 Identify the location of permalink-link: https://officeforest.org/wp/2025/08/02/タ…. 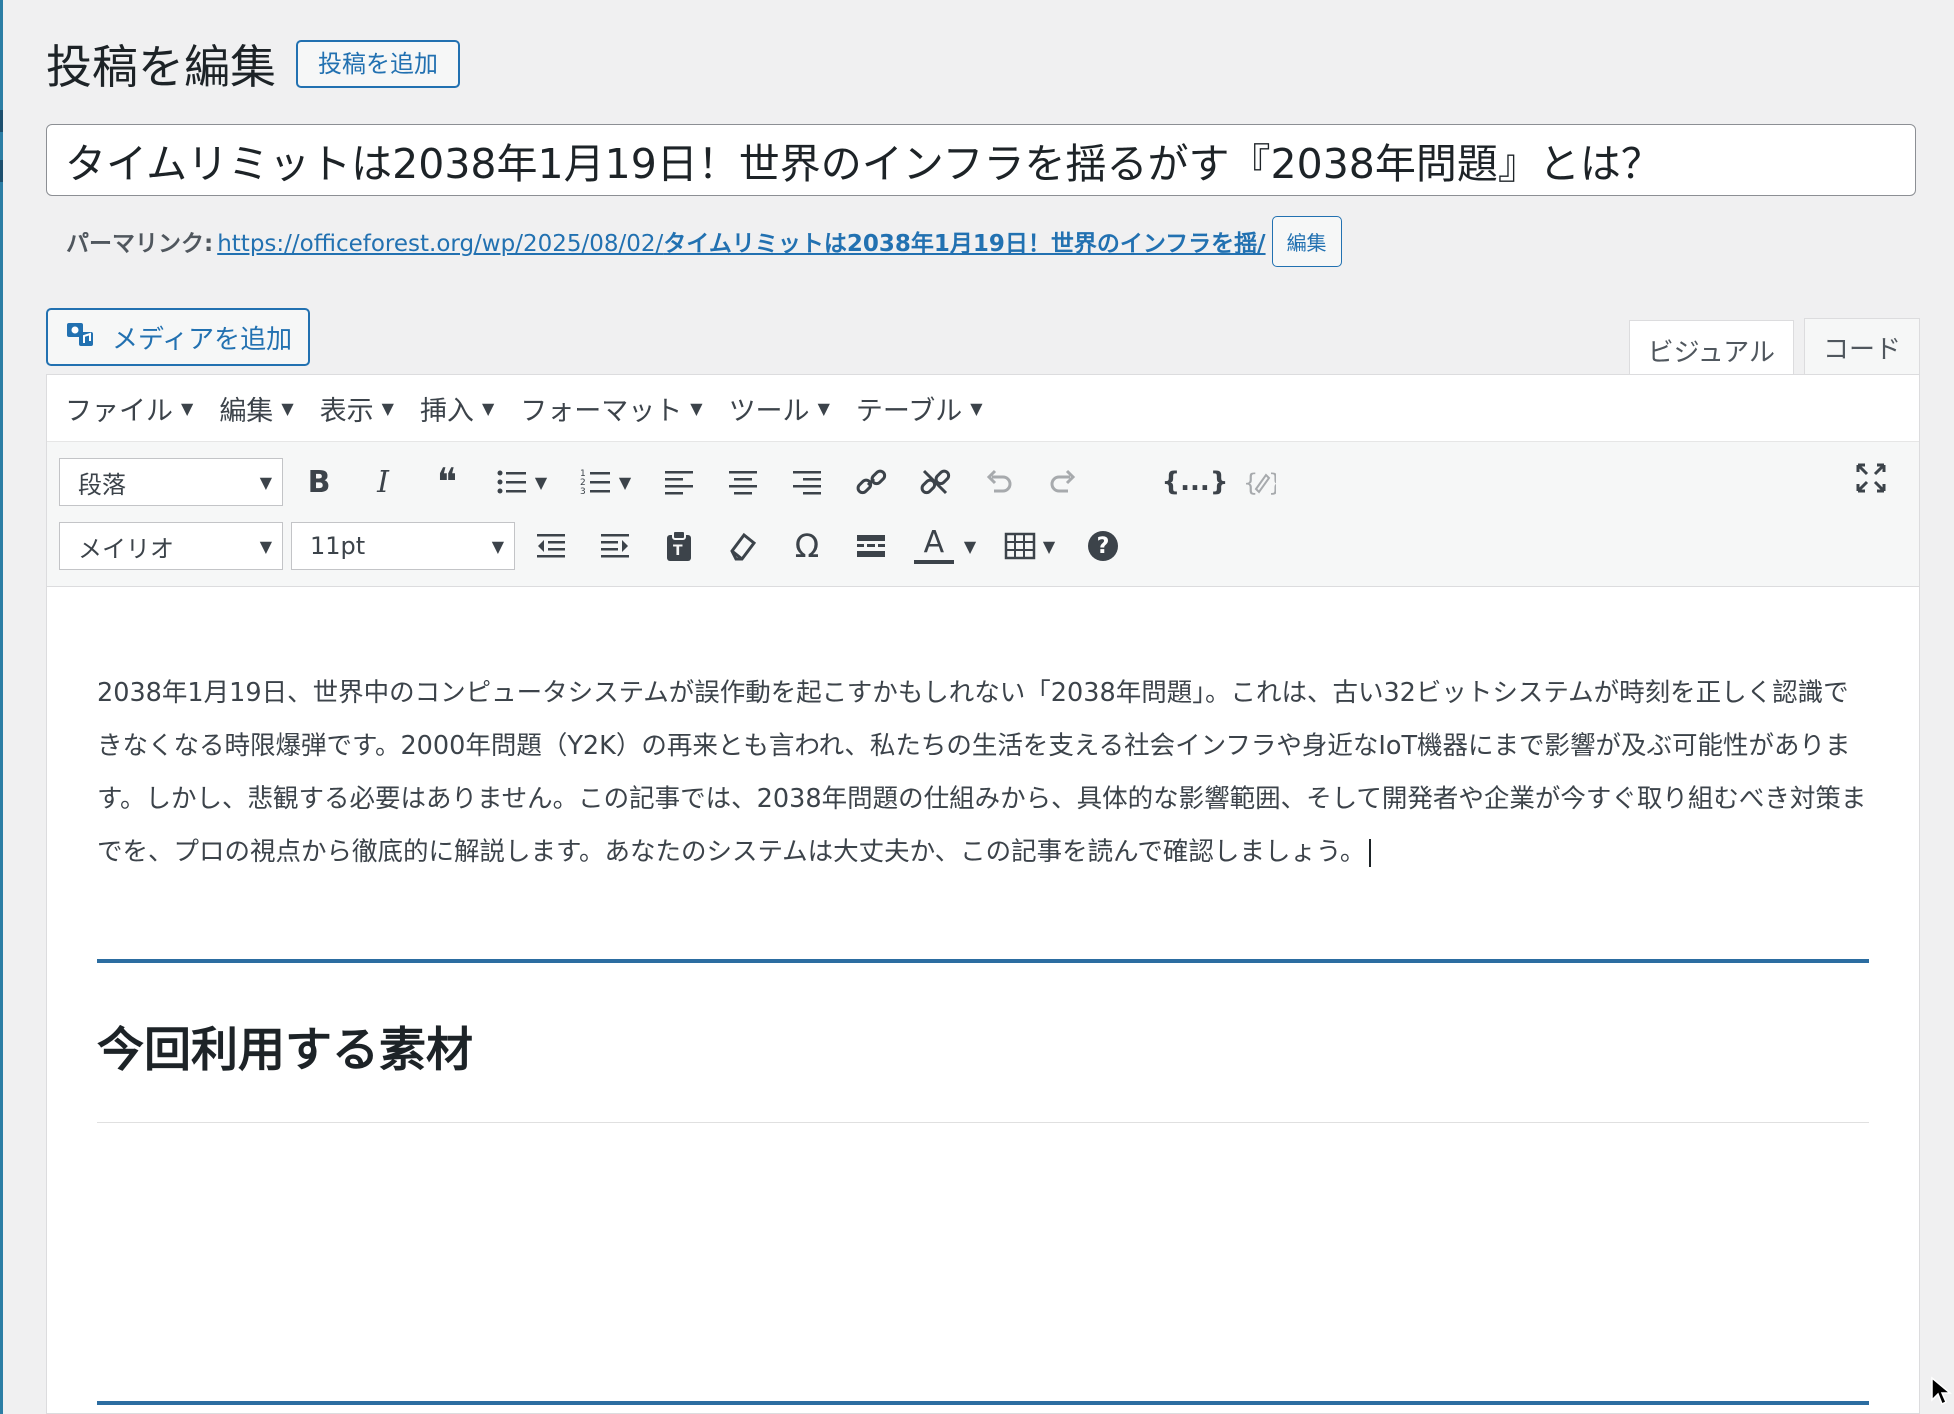
(741, 241).